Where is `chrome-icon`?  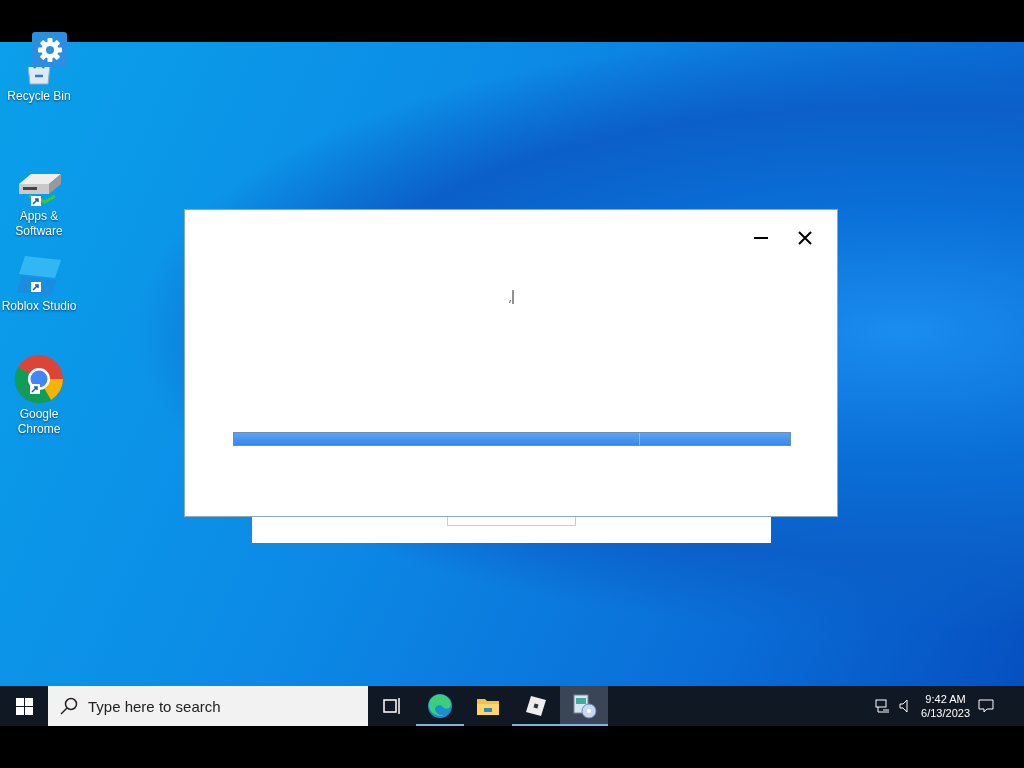 chrome-icon is located at coordinates (39, 379).